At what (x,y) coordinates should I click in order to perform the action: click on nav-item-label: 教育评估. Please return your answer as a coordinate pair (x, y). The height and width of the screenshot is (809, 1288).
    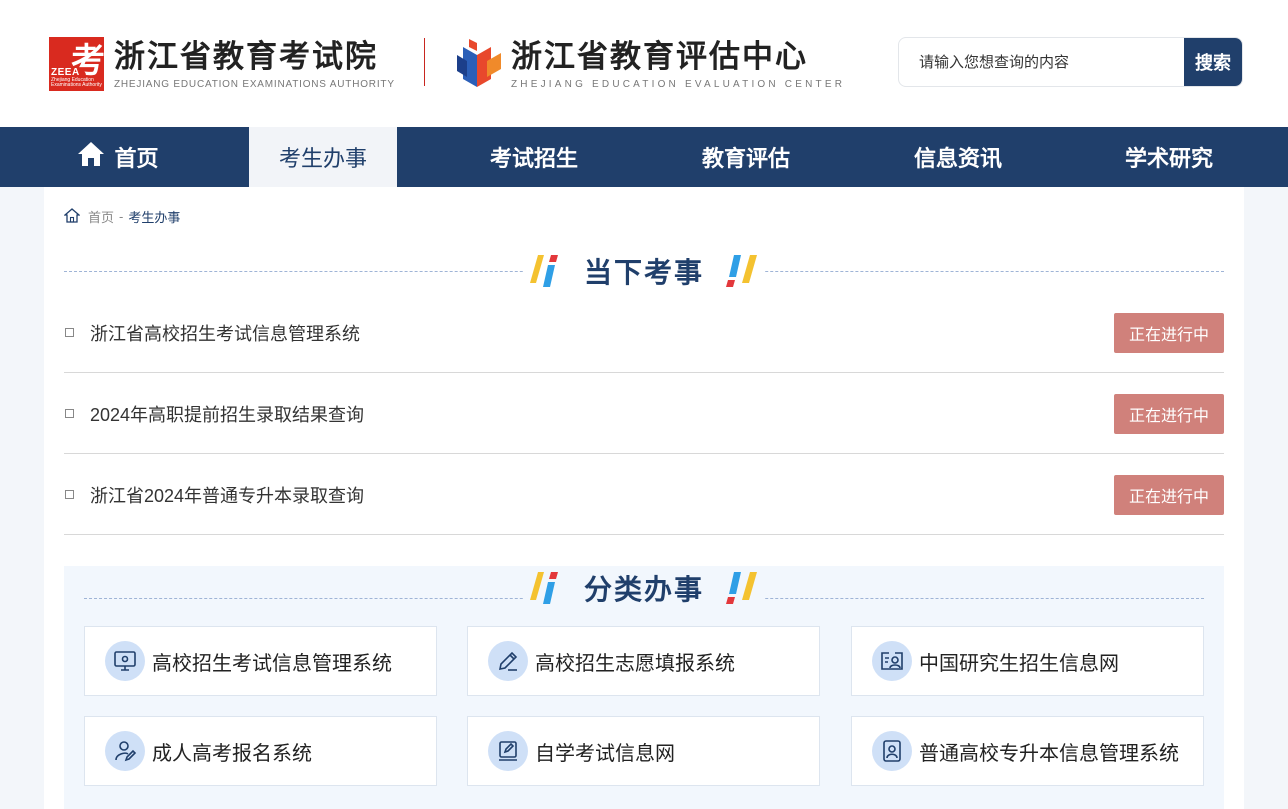
    Looking at the image, I should click on (745, 158).